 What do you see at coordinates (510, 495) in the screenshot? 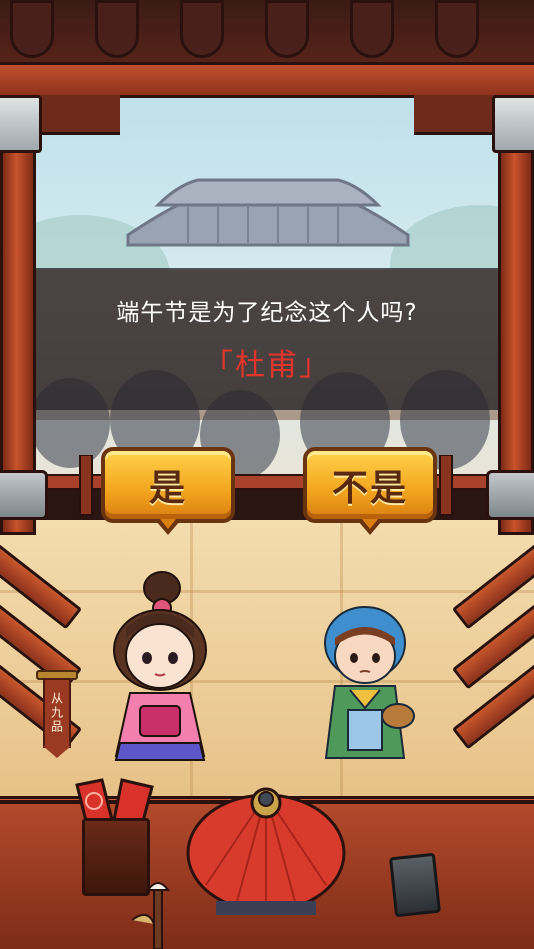
I see `right-pillar-base` at bounding box center [510, 495].